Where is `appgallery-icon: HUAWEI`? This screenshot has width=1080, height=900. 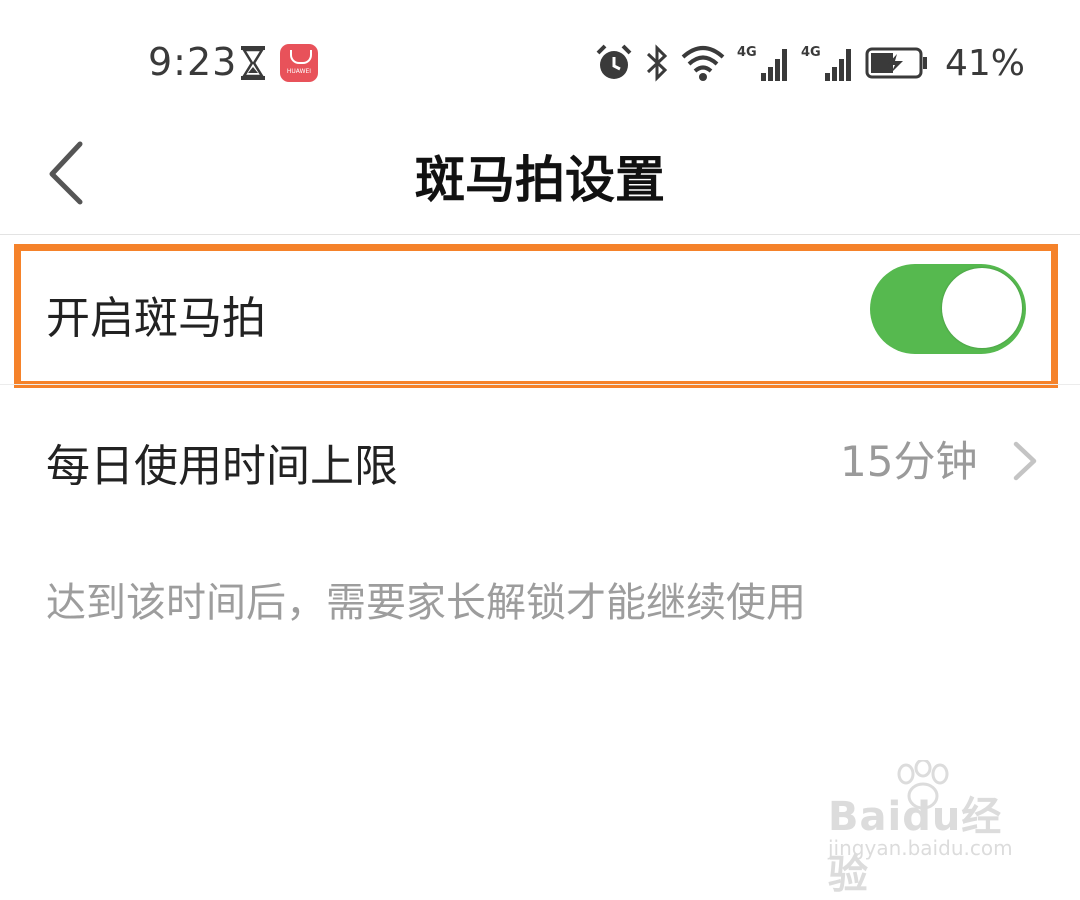 appgallery-icon: HUAWEI is located at coordinates (299, 63).